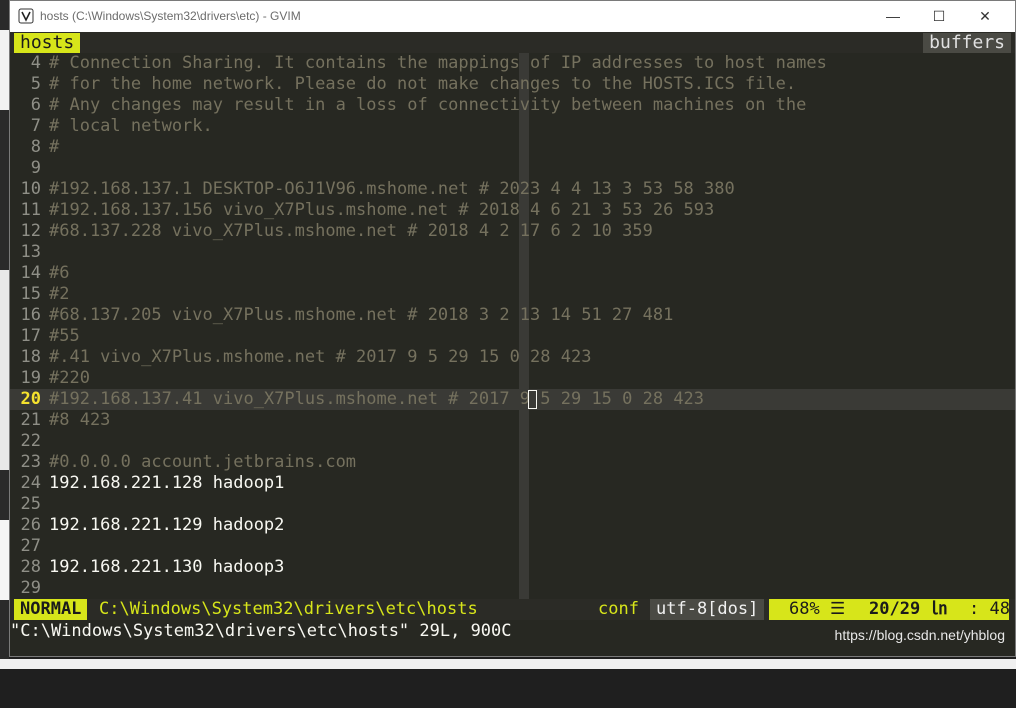  Describe the element at coordinates (512, 567) in the screenshot. I see `text-line: 28 192.168.221.130 hadoop3` at that location.